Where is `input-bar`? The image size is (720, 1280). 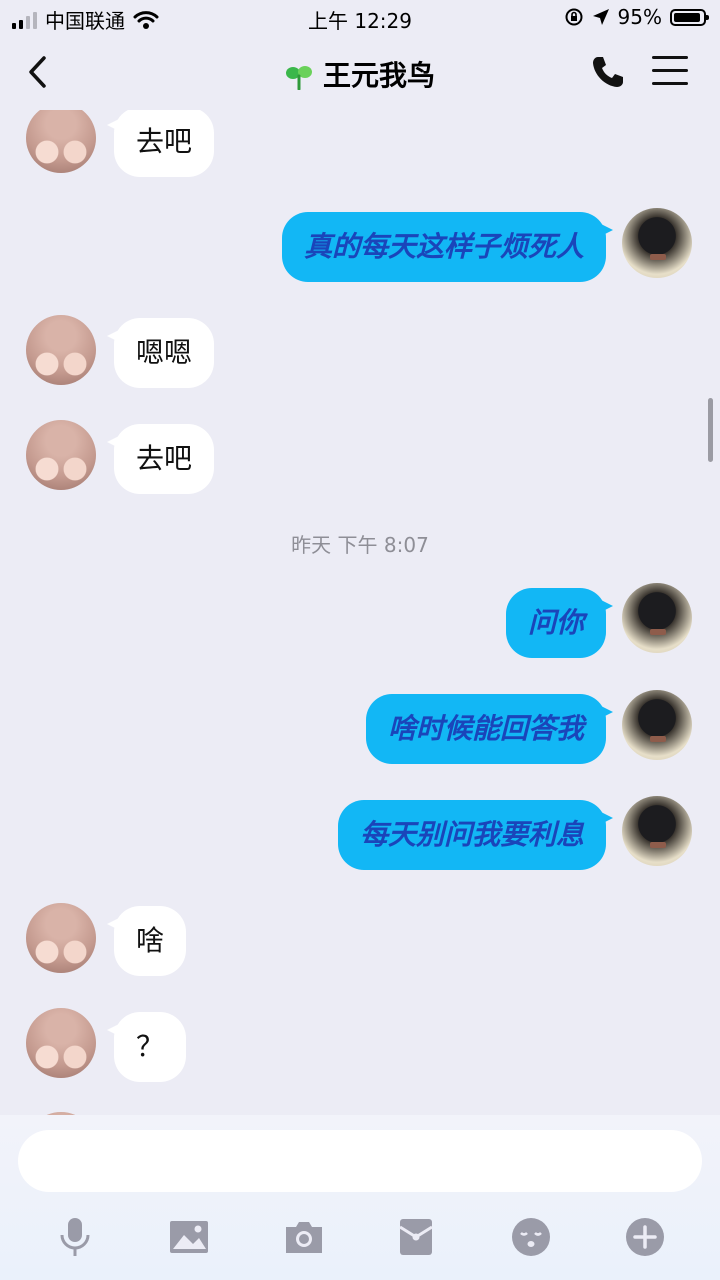
input-bar is located at coordinates (360, 1197).